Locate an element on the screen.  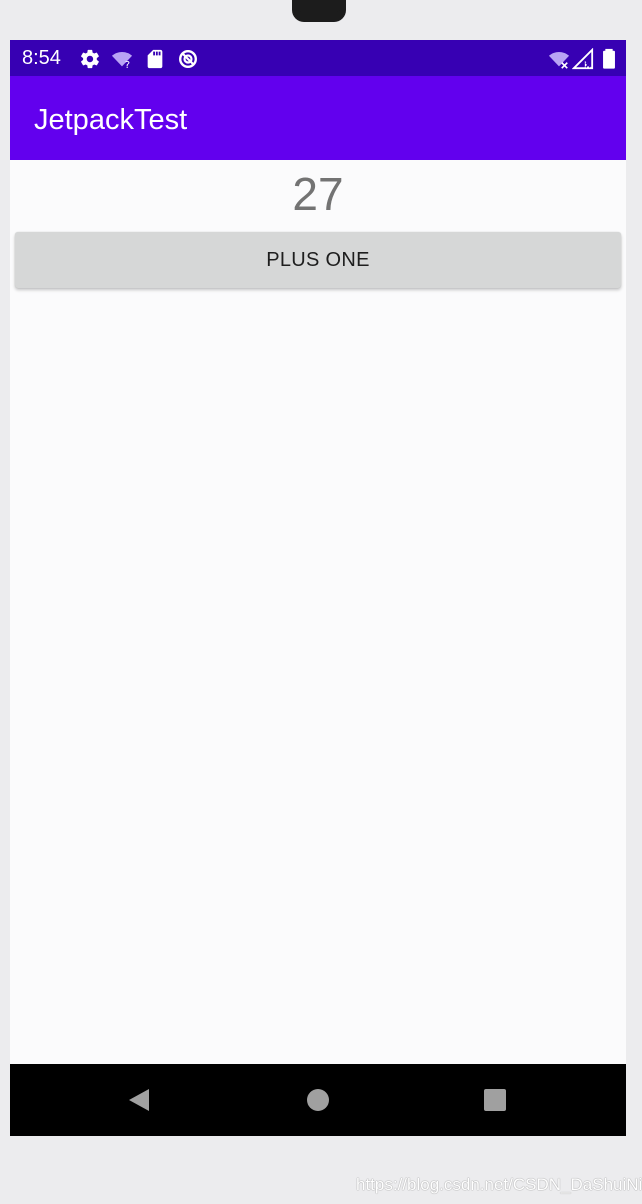
counter-value: 27 is located at coordinates (318, 194).